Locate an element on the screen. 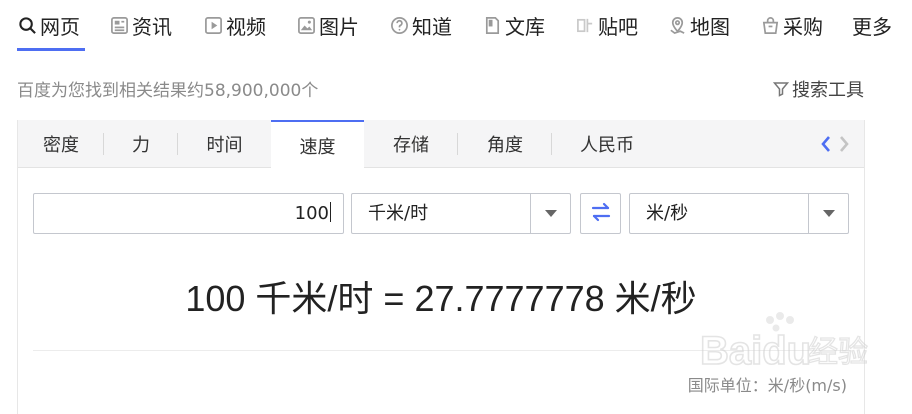 The width and height of the screenshot is (912, 414). tab-label: 角度 is located at coordinates (505, 145).